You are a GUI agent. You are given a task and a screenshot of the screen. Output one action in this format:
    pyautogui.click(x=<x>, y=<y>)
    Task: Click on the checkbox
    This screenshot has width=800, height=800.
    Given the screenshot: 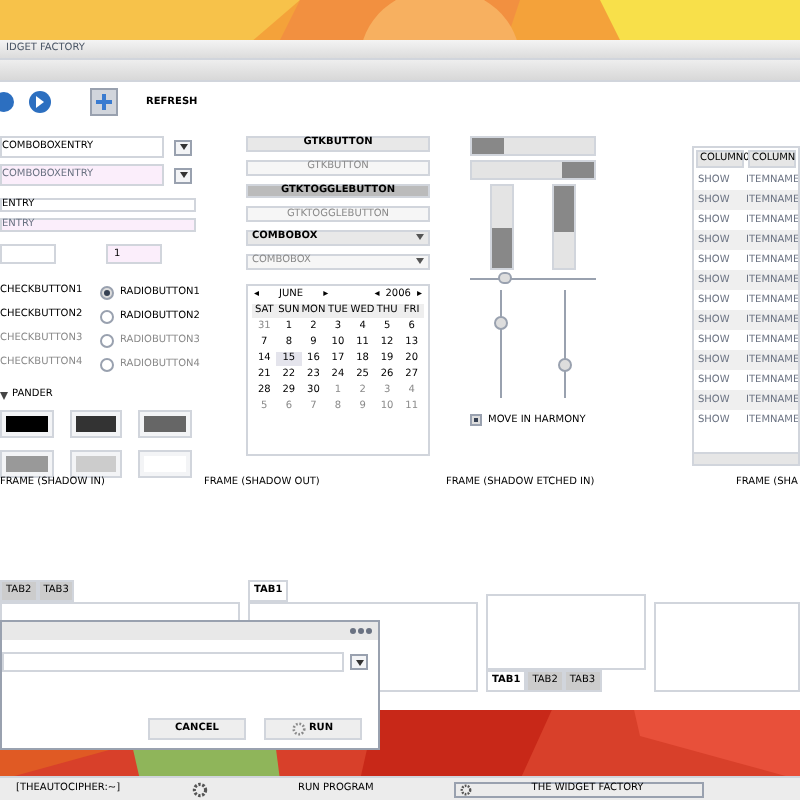 What is the action you would take?
    pyautogui.click(x=476, y=420)
    